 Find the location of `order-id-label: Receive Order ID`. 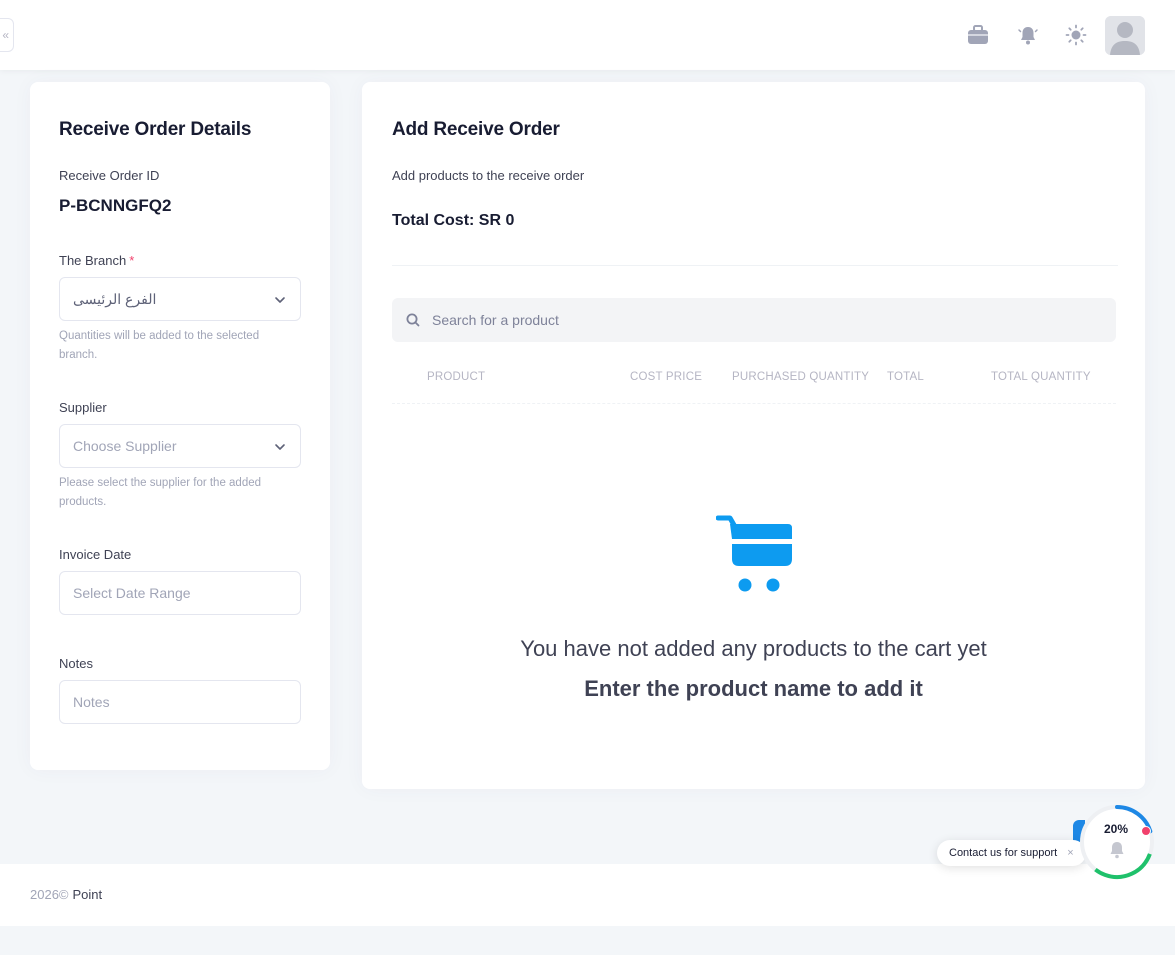

order-id-label: Receive Order ID is located at coordinates (109, 175).